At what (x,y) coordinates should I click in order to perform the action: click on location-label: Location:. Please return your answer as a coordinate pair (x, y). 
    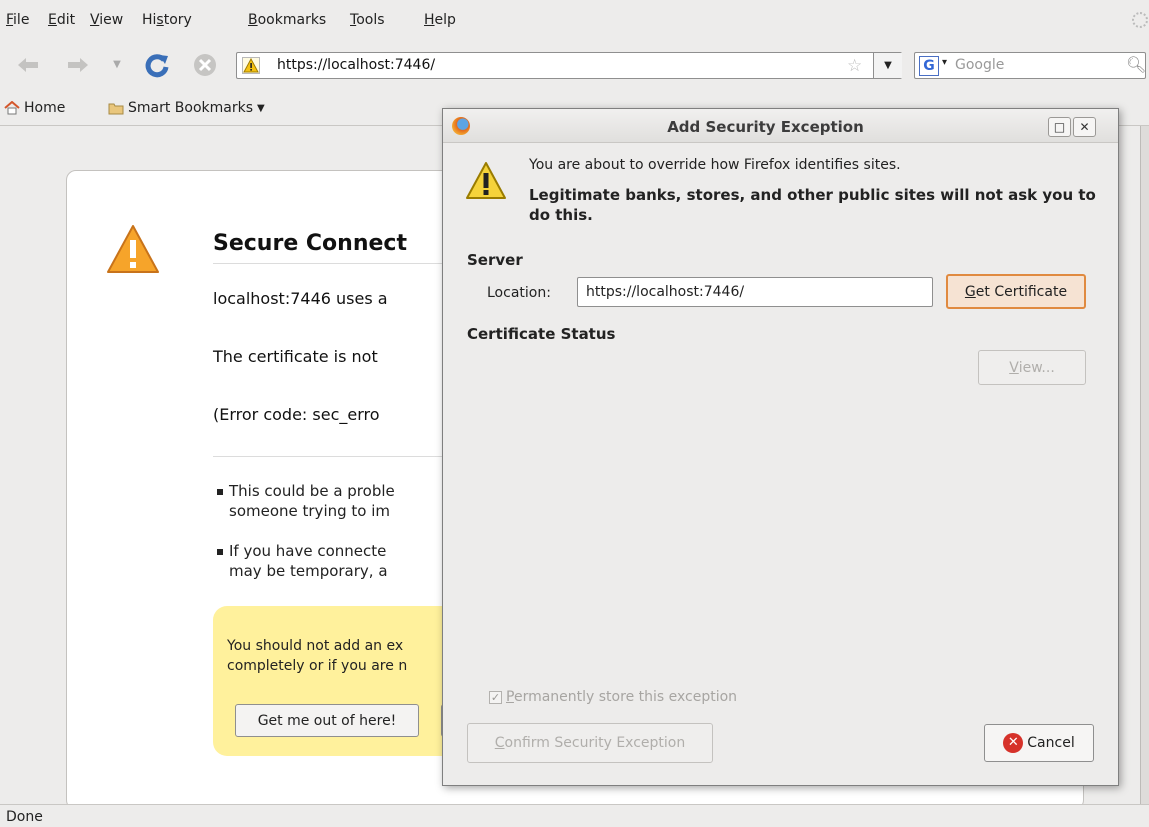
    Looking at the image, I should click on (519, 293).